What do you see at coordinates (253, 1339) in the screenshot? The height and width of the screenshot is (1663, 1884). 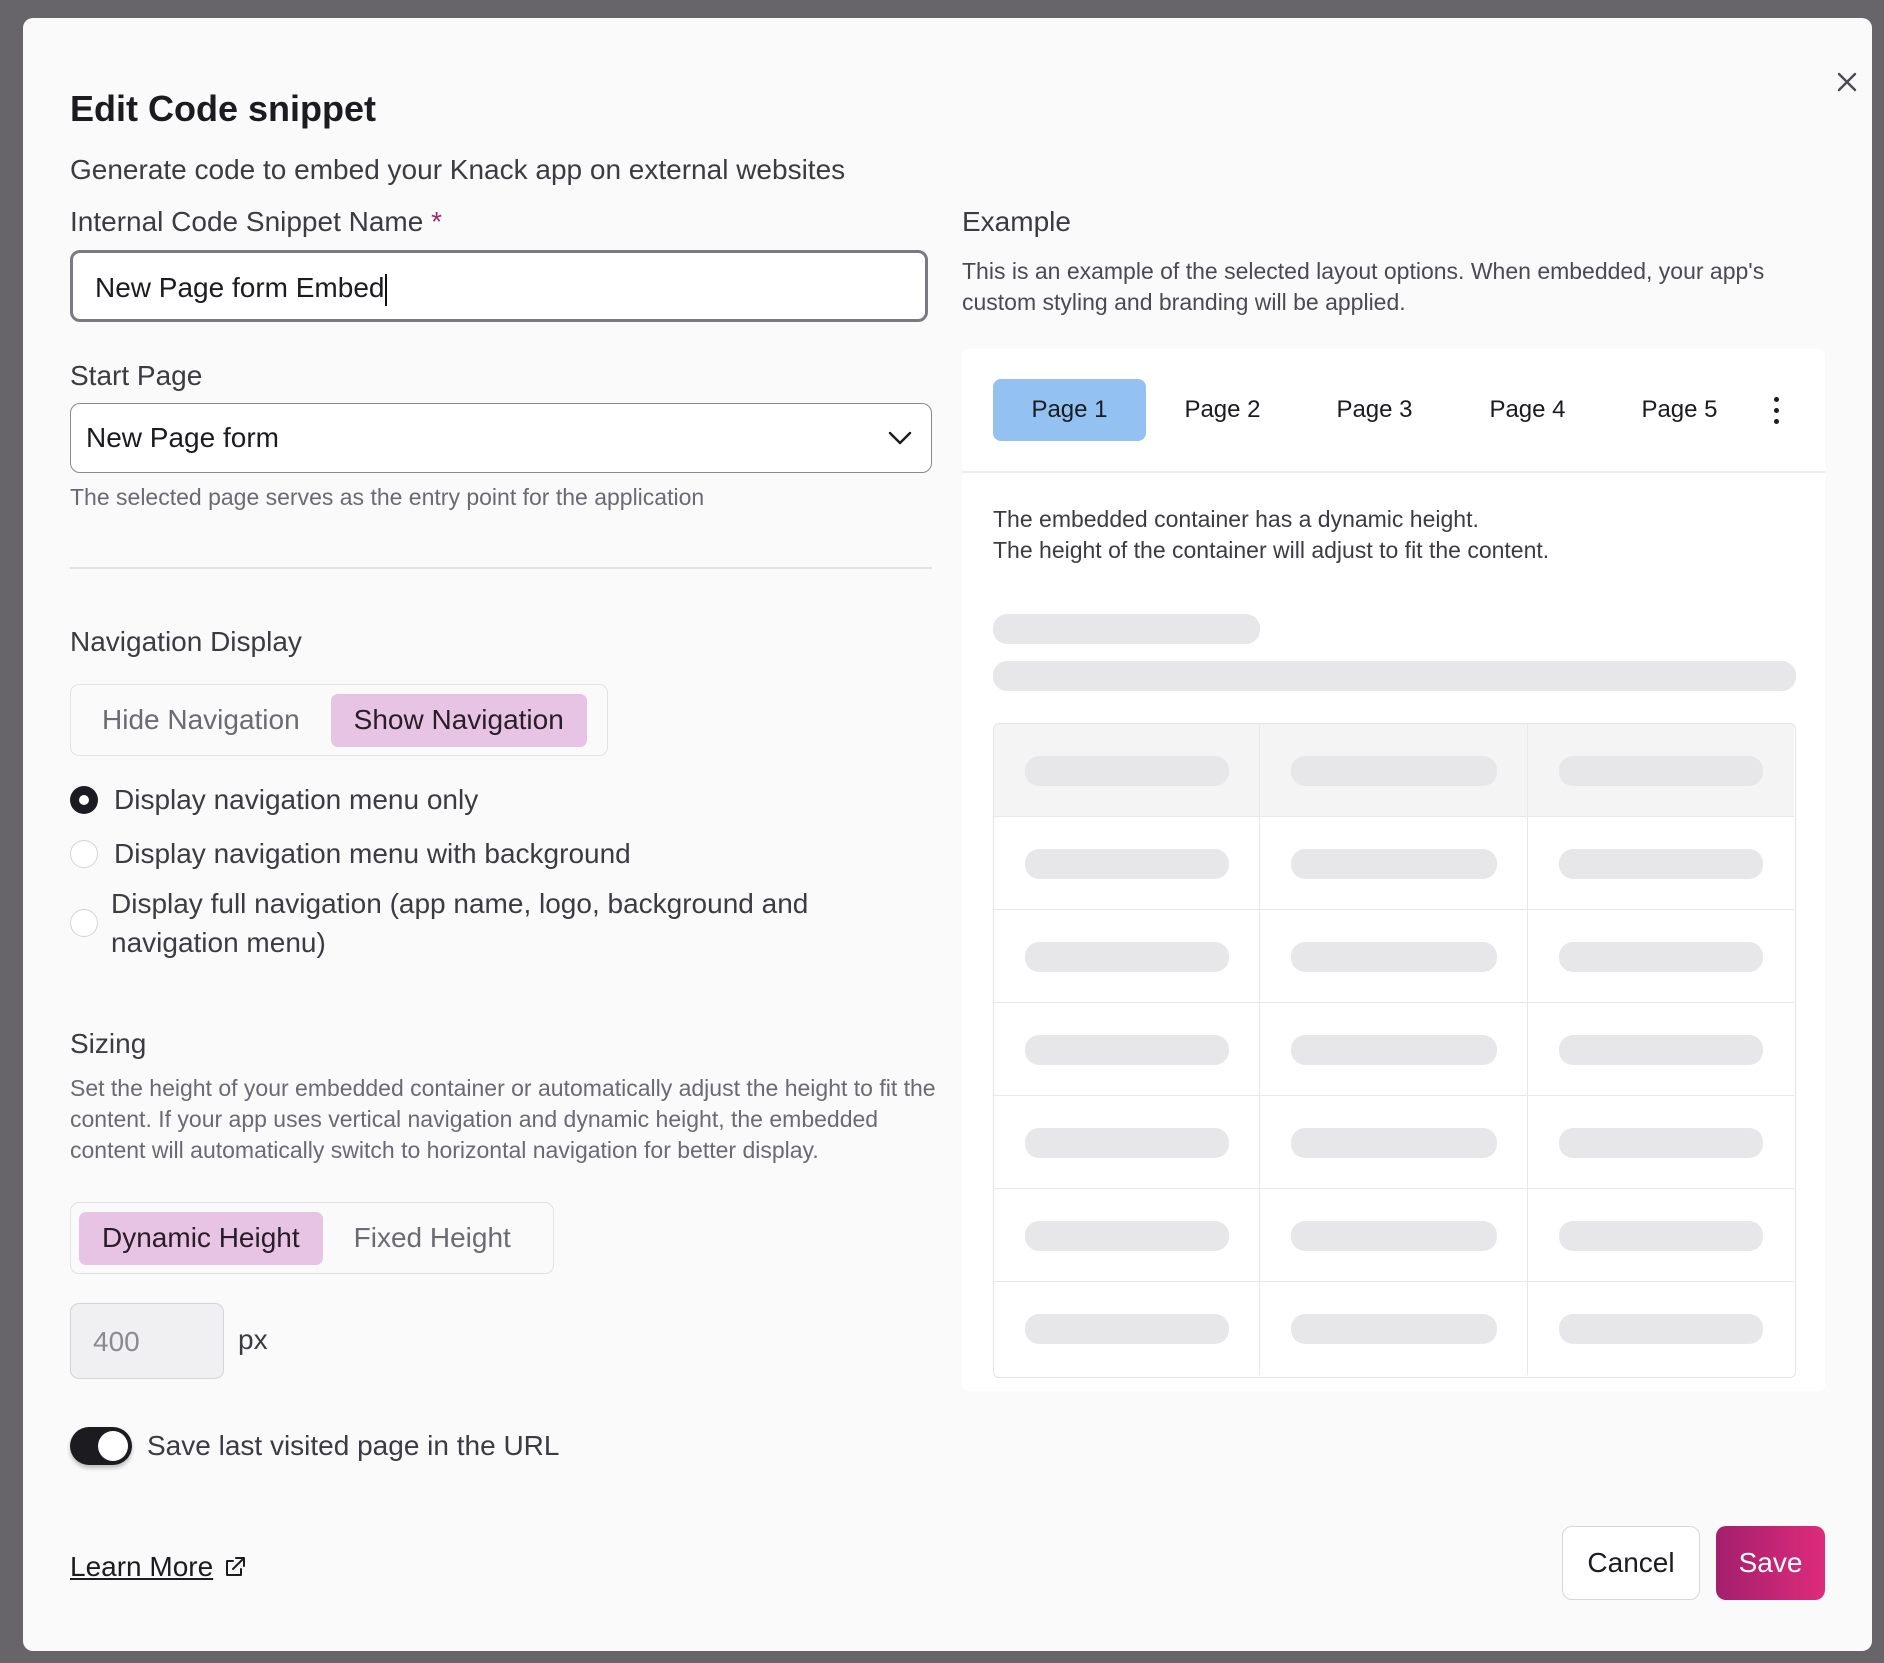 I see `height-unit: px` at bounding box center [253, 1339].